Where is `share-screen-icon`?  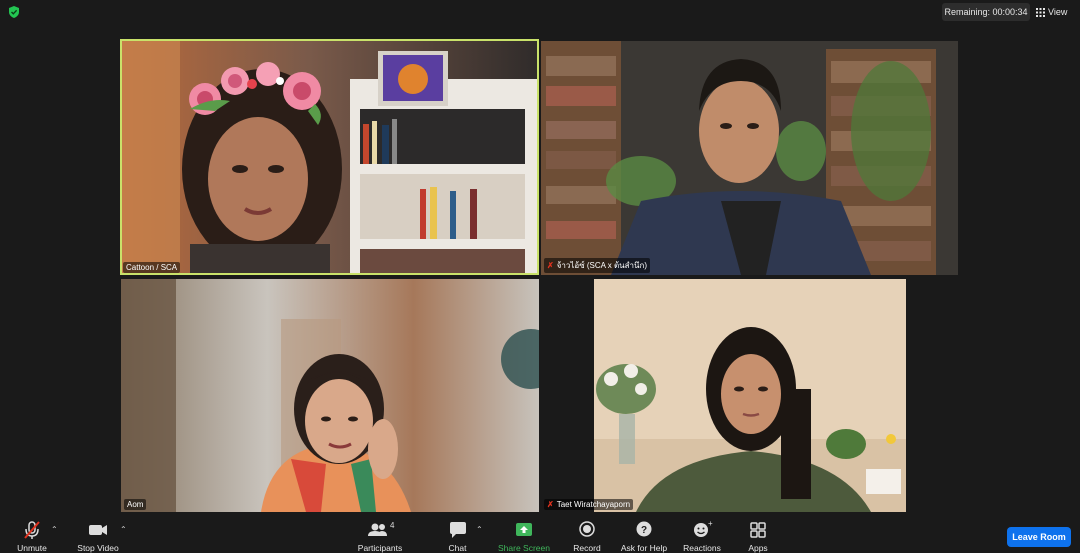 share-screen-icon is located at coordinates (524, 529).